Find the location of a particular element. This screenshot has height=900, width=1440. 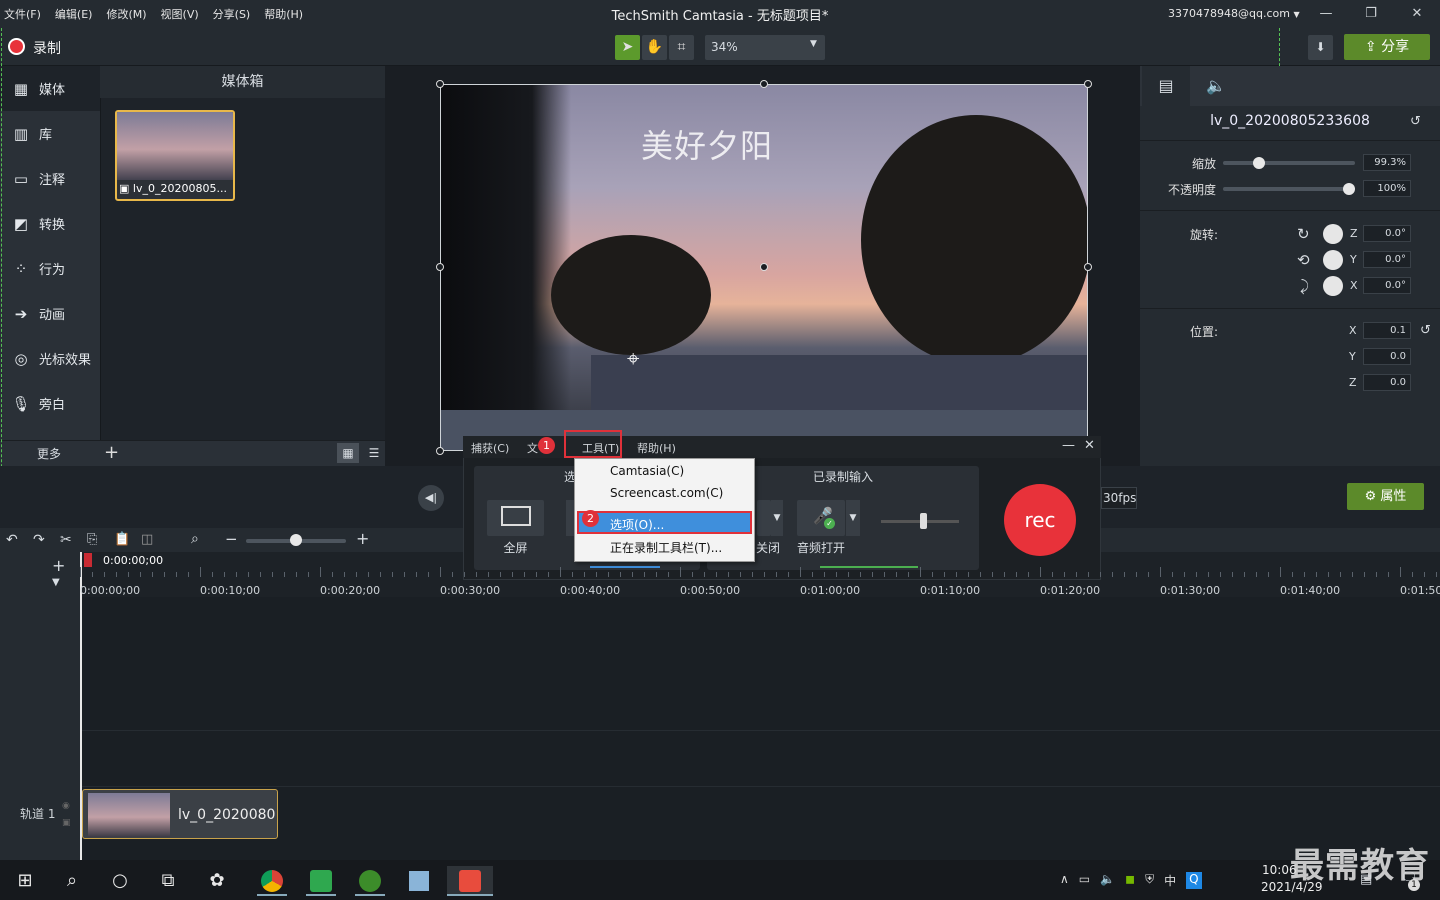

ime-indicator: 中 is located at coordinates (1170, 880).